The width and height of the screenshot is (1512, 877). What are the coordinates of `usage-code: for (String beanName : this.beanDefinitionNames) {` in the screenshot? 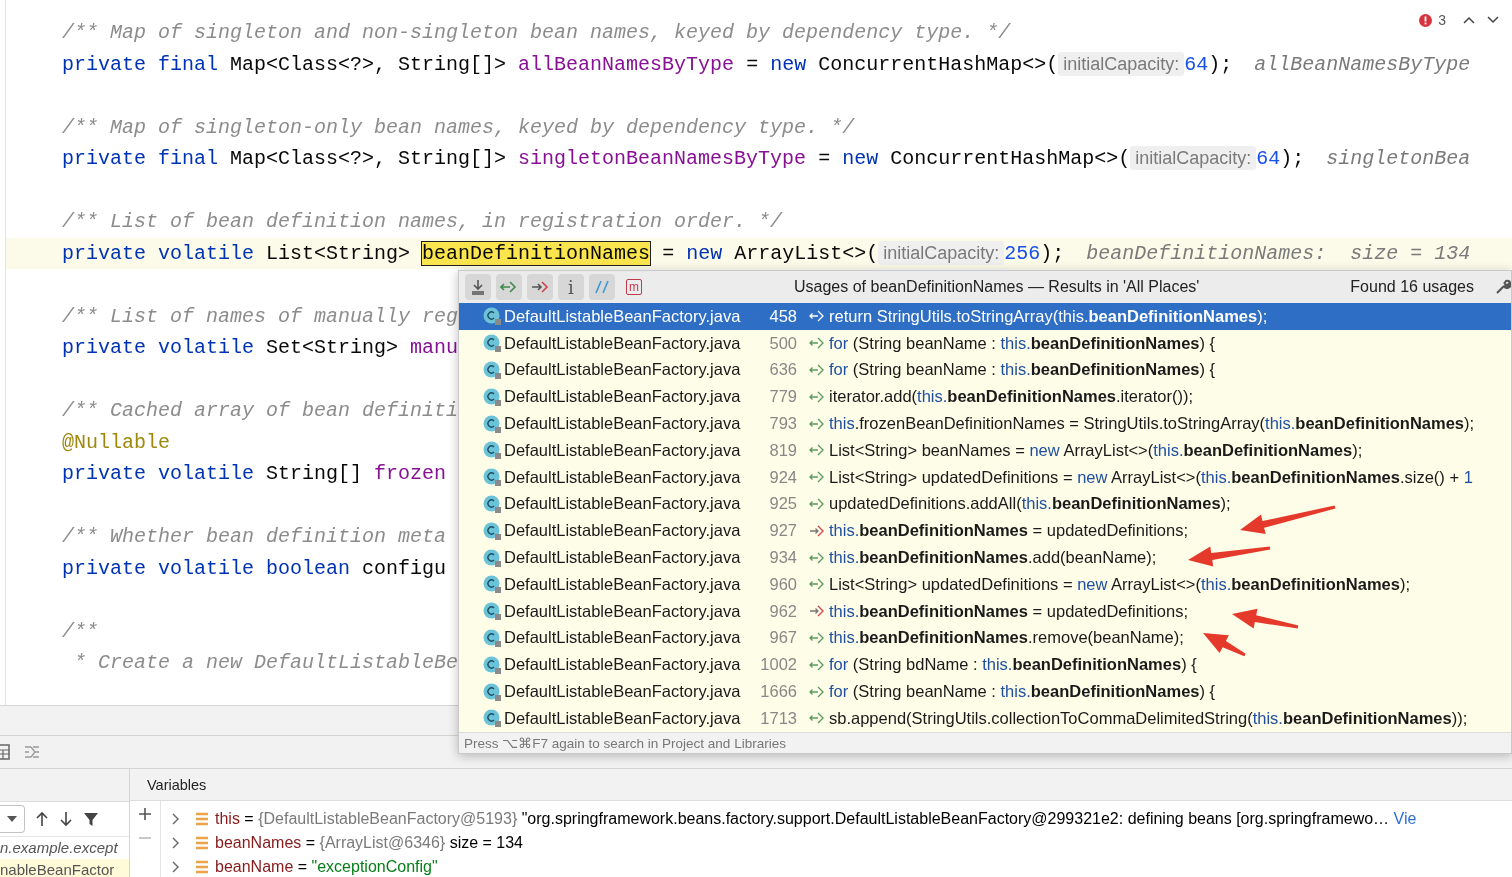 It's located at (1022, 343).